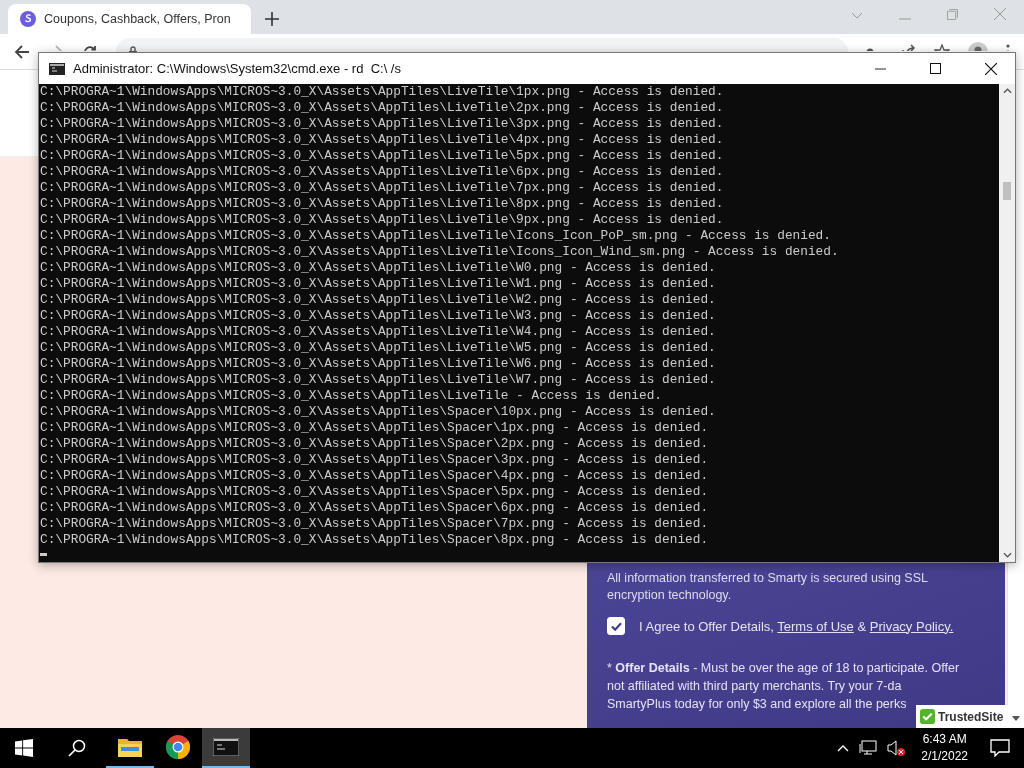 This screenshot has height=768, width=1024. I want to click on console-line: C:\PROGRA~1\WindowsApps\MICROS~3.0_X\Assets\AppTiles\Spacer\10px.png - Access is denied., so click(378, 412).